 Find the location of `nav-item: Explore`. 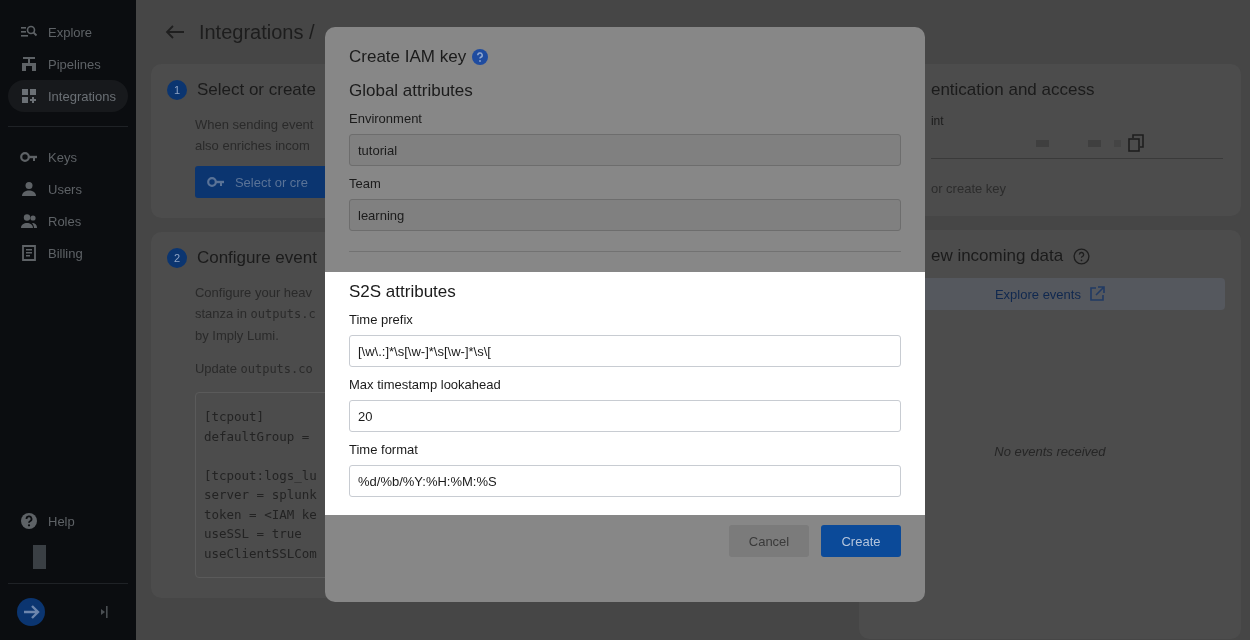

nav-item: Explore is located at coordinates (68, 32).